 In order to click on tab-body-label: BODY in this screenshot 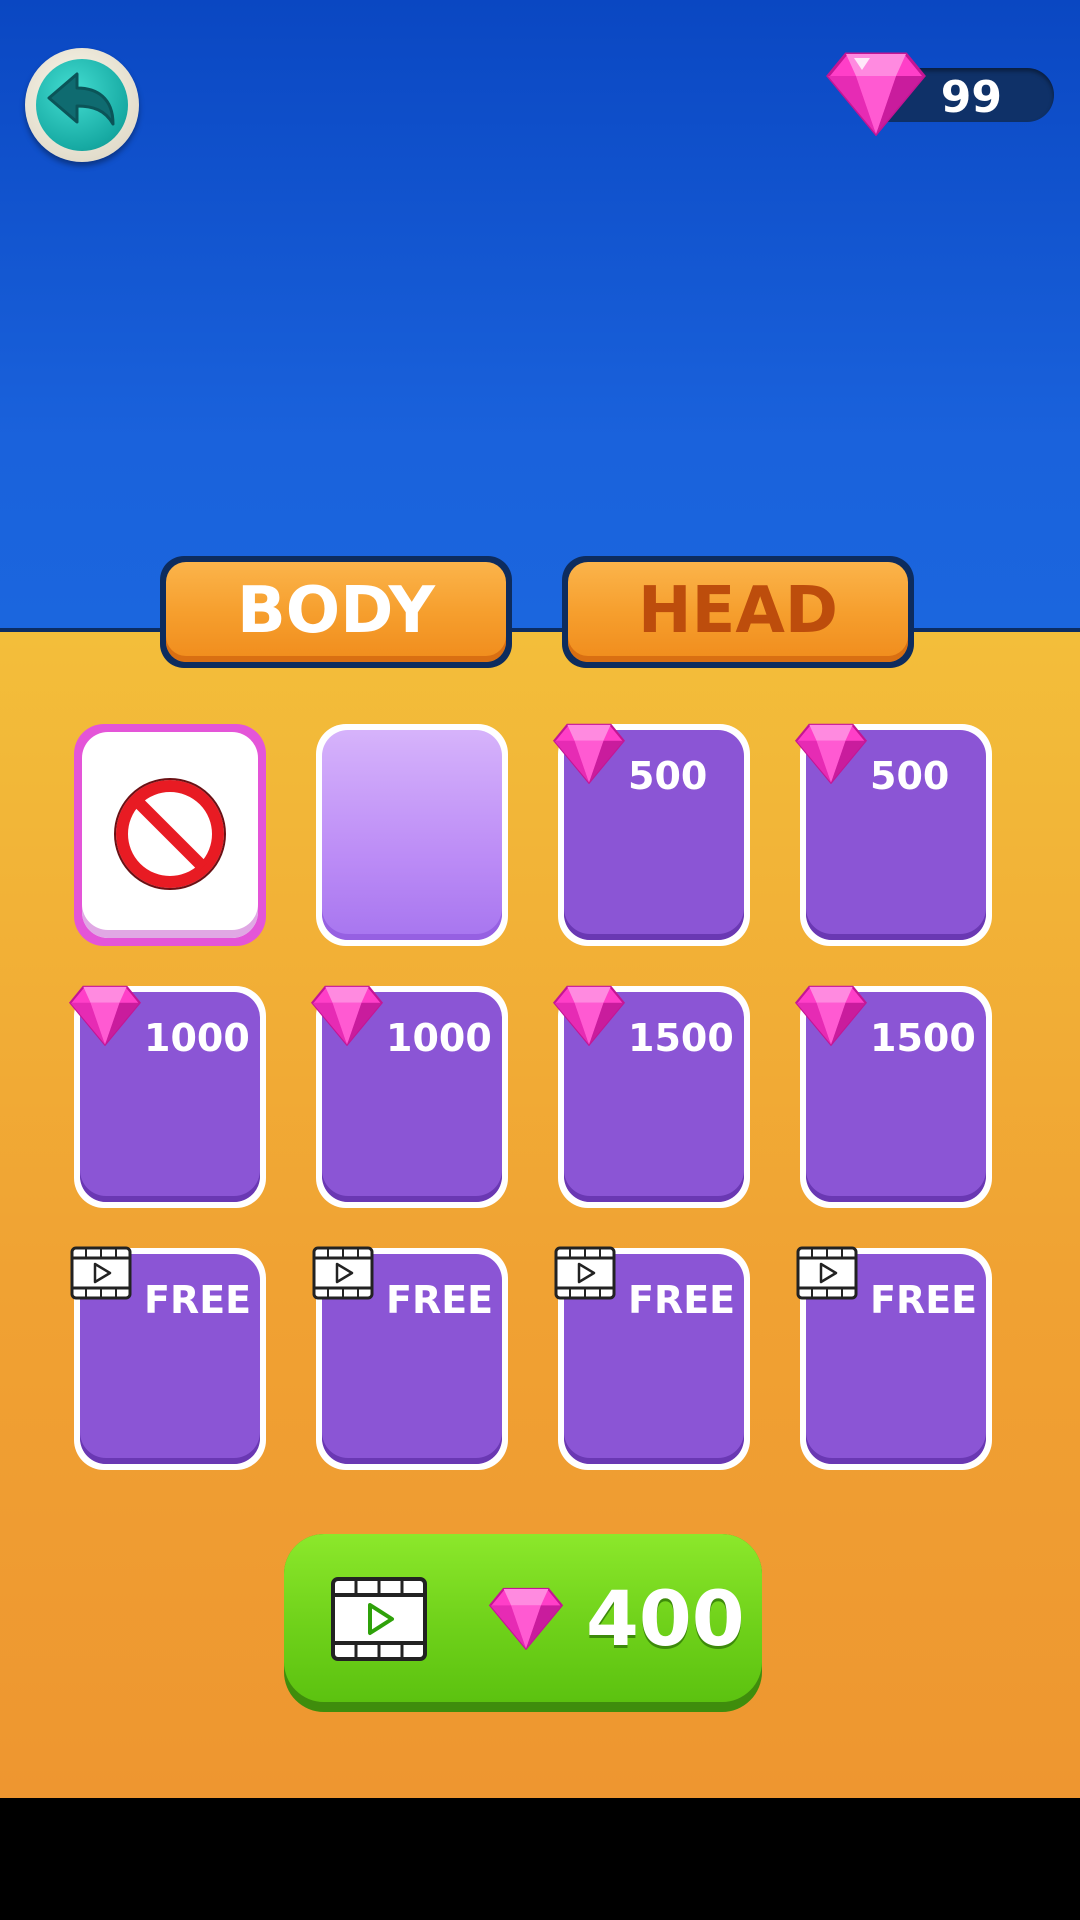, I will do `click(336, 611)`.